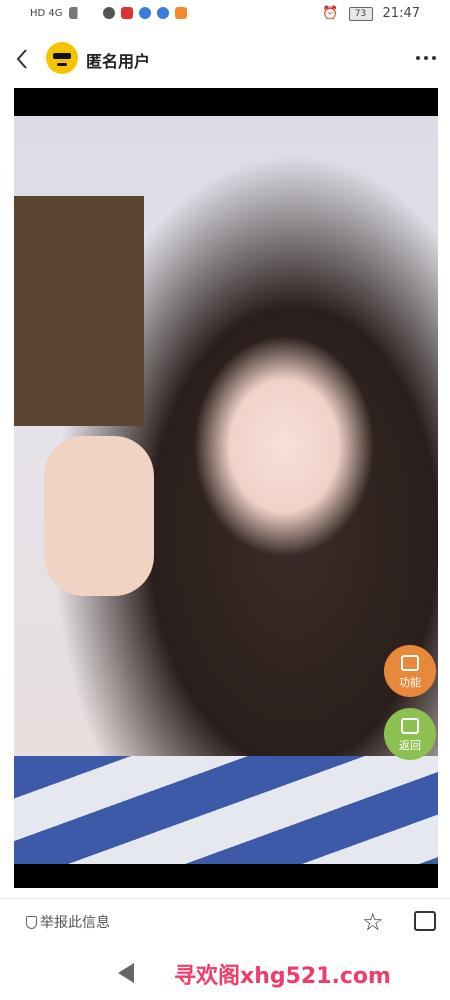  I want to click on status-time: 21:47, so click(401, 13).